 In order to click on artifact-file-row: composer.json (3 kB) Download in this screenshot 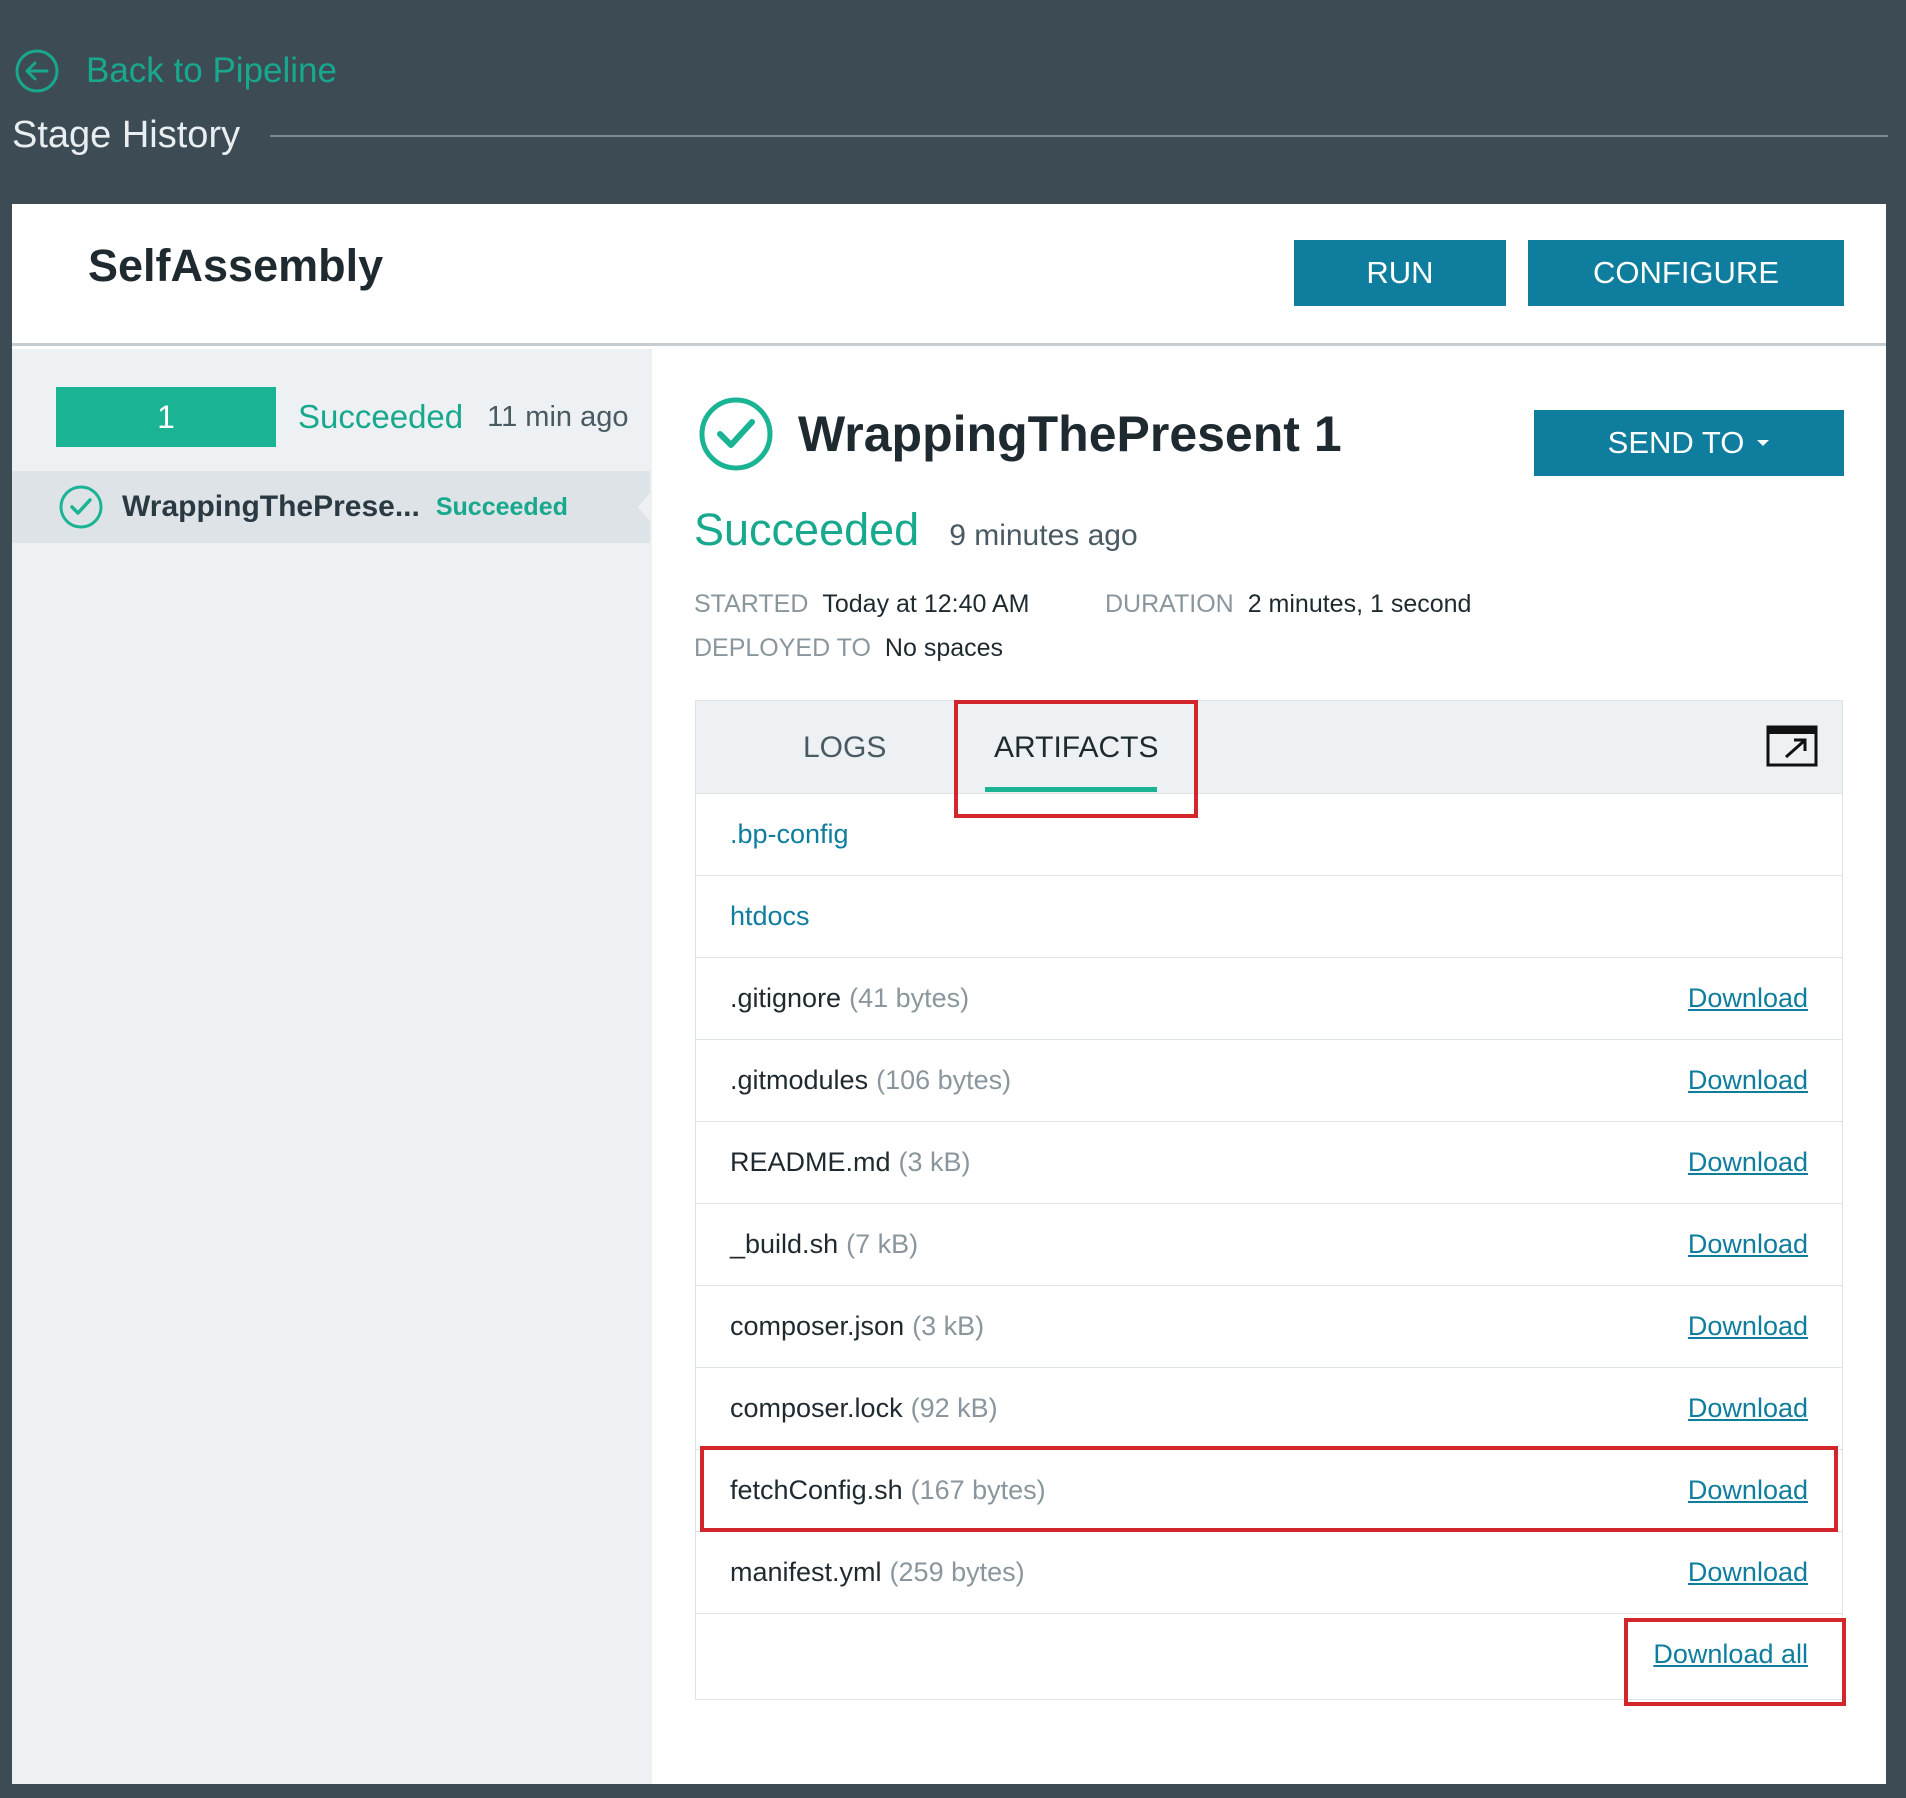, I will do `click(1269, 1326)`.